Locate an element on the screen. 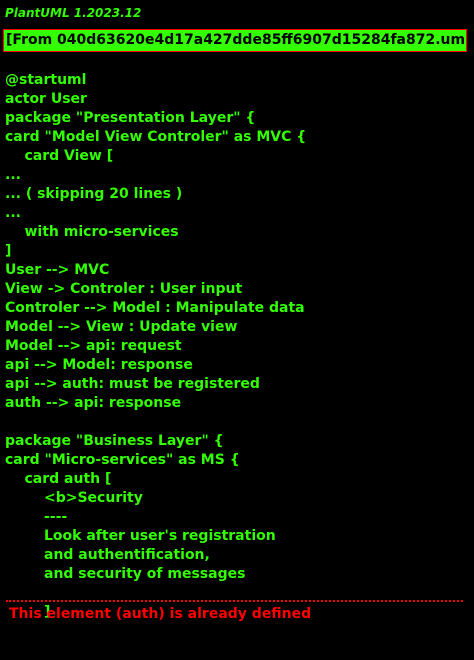 This screenshot has width=474, height=660. code-line: Controler --> Model : Manipulate data is located at coordinates (155, 308).